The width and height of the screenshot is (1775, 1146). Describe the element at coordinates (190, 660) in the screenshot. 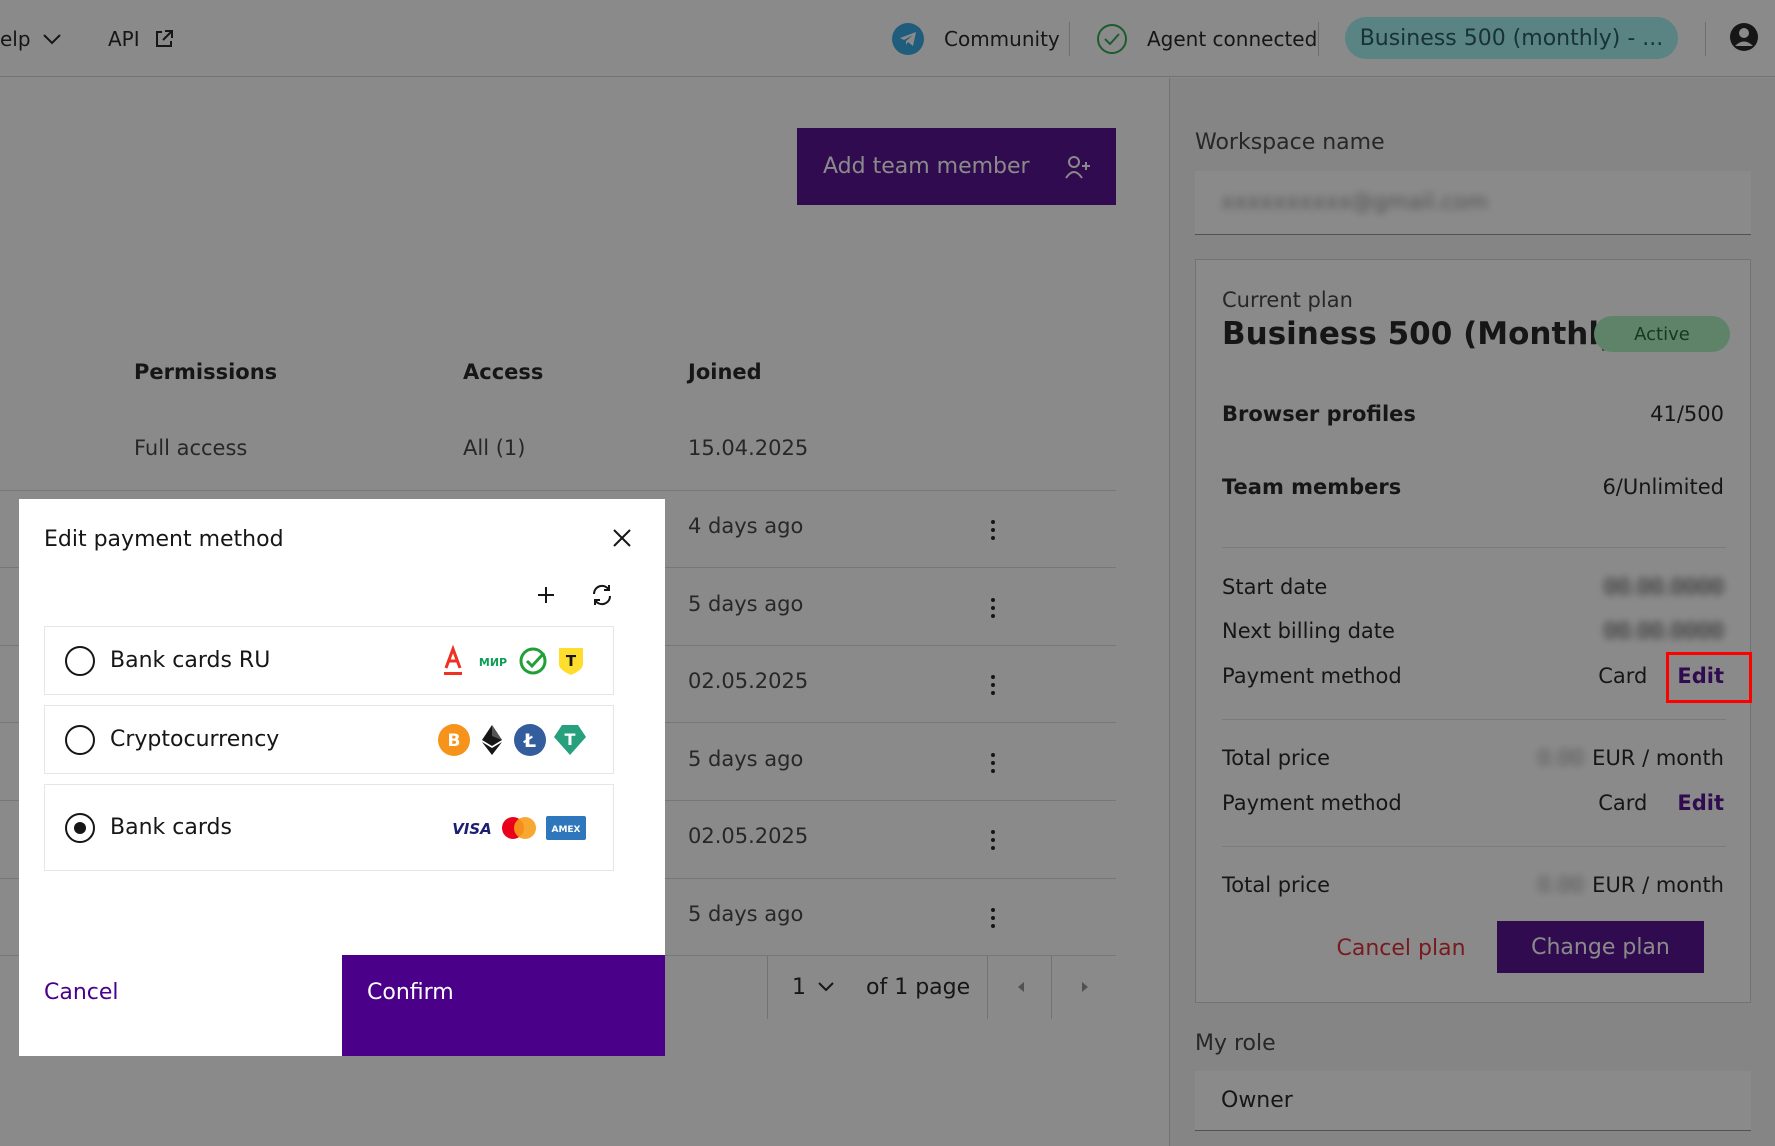

I see `payment-option-label: Bank cards RU` at that location.